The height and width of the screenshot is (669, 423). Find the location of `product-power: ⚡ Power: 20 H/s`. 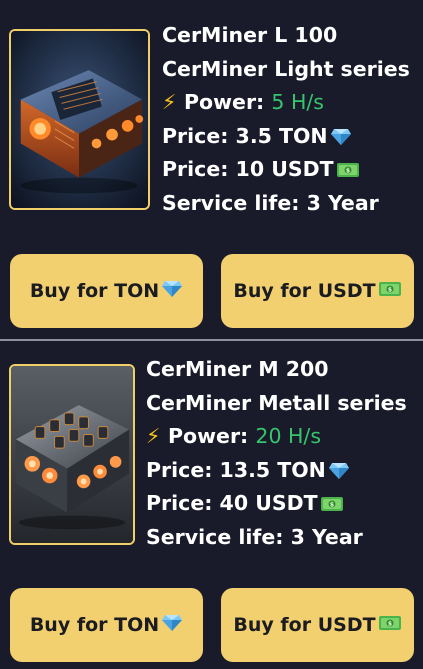

product-power: ⚡ Power: 20 H/s is located at coordinates (276, 437).